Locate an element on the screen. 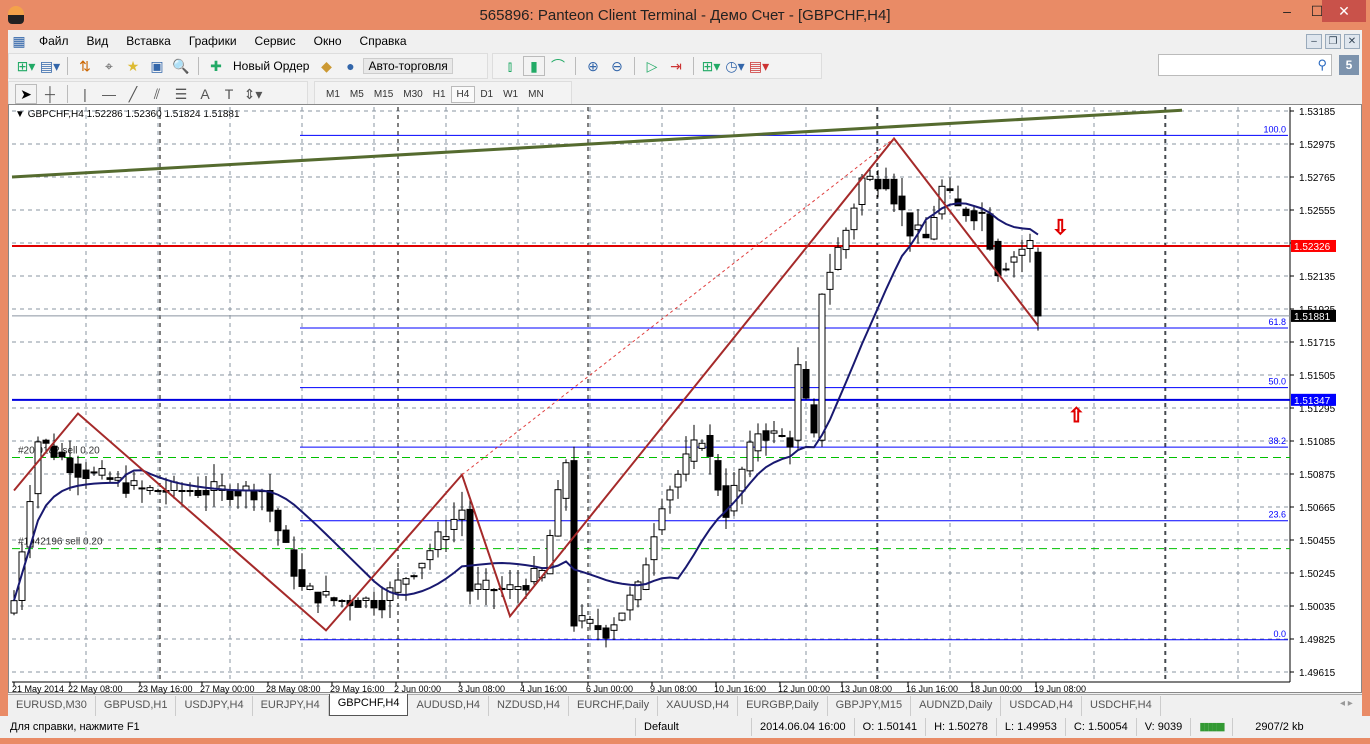  new-order-button: Новый Ордер is located at coordinates (271, 66).